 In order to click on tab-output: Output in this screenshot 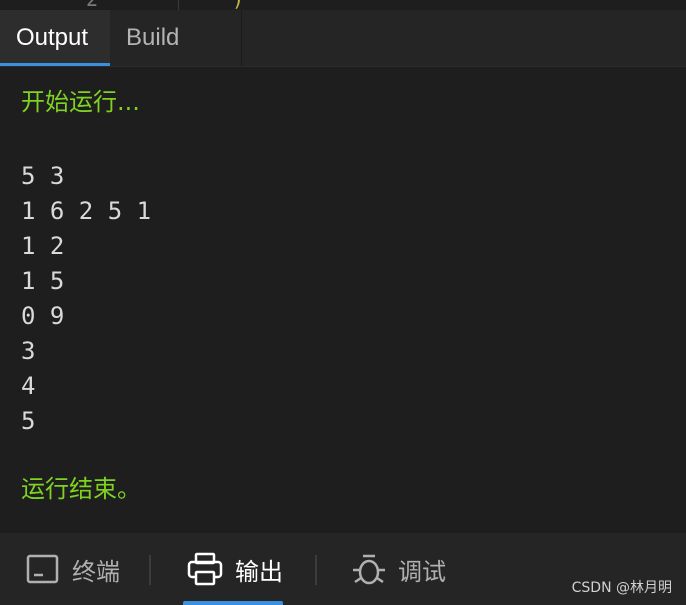, I will do `click(55, 38)`.